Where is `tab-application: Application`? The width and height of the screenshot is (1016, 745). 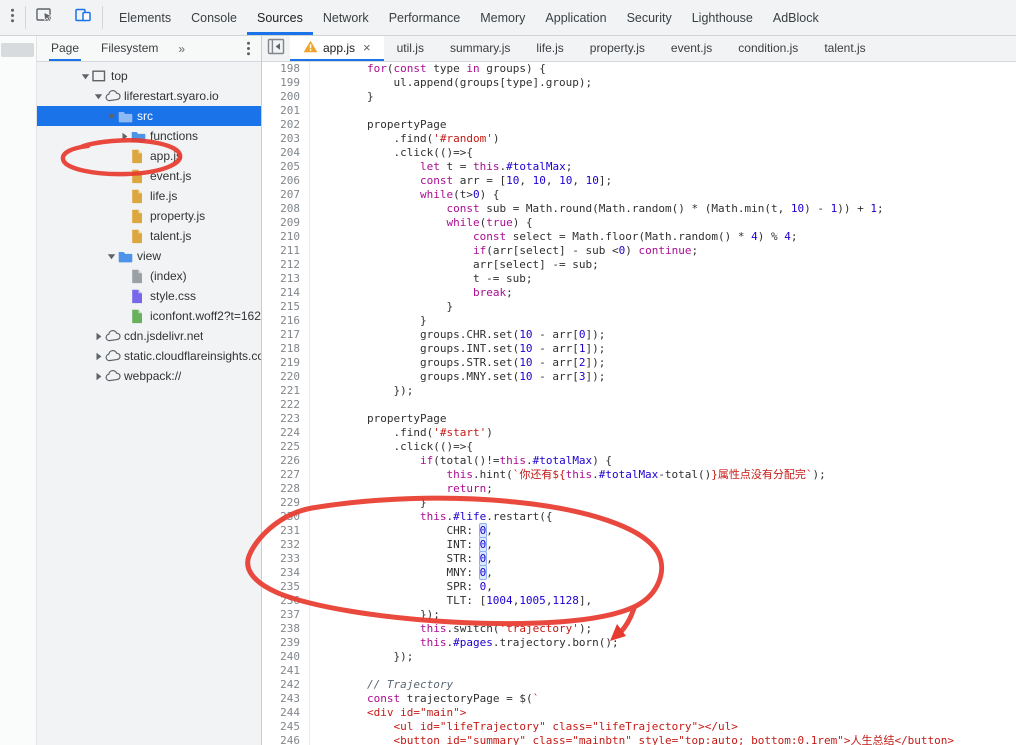 tab-application: Application is located at coordinates (575, 17).